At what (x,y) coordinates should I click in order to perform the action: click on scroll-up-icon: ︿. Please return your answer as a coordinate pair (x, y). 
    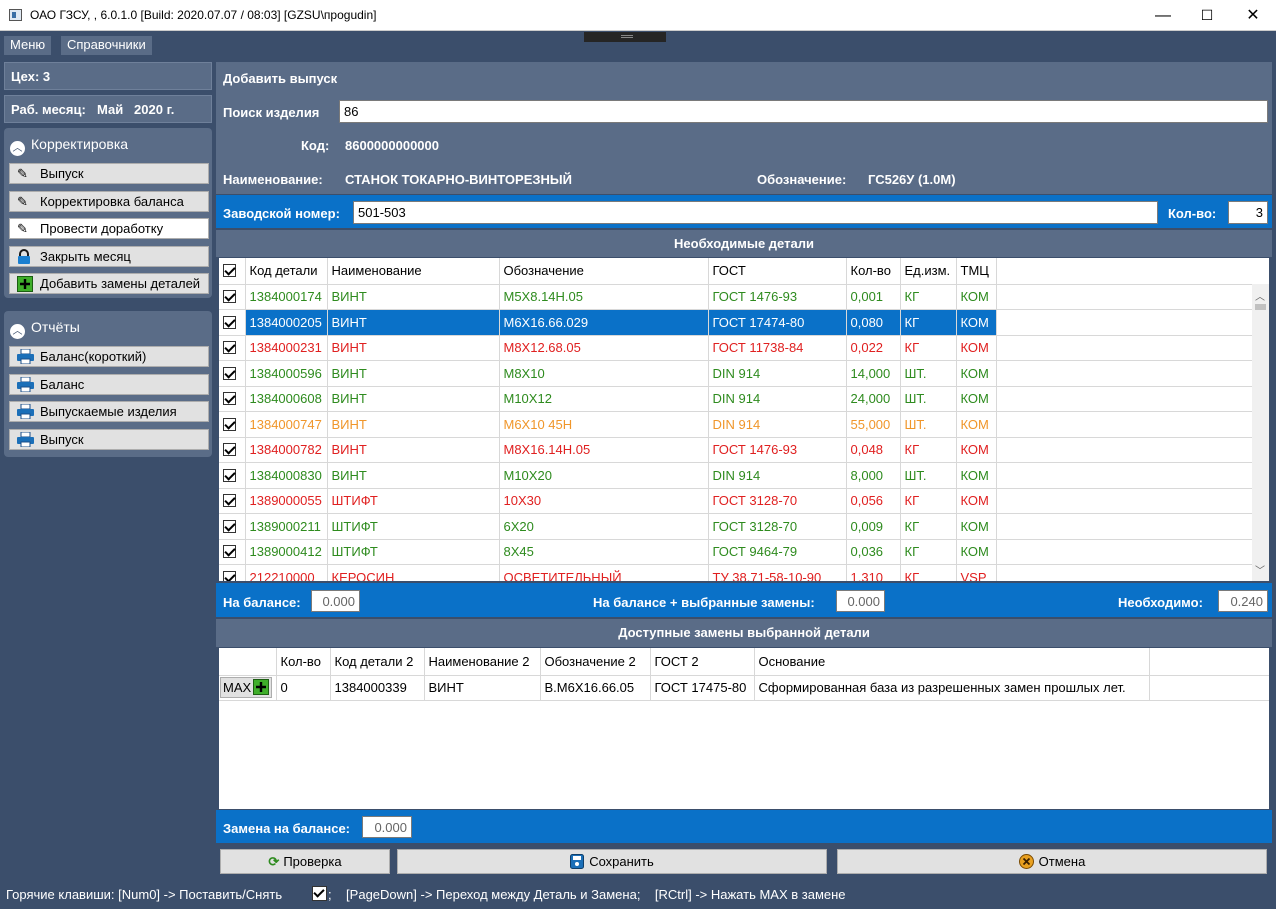
    Looking at the image, I should click on (1260, 295).